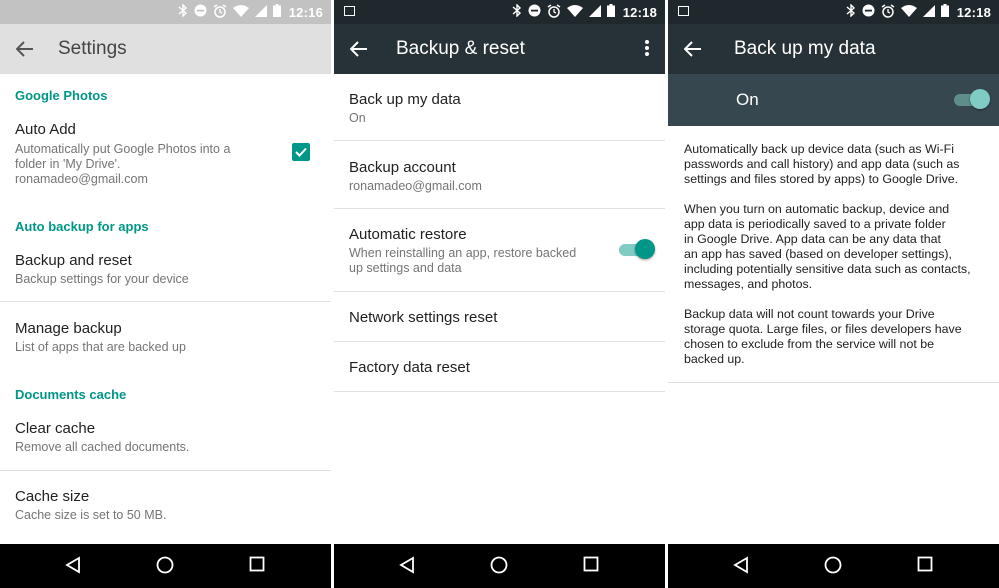 The height and width of the screenshot is (588, 999). What do you see at coordinates (460, 48) in the screenshot?
I see `page-title: Backup & reset` at bounding box center [460, 48].